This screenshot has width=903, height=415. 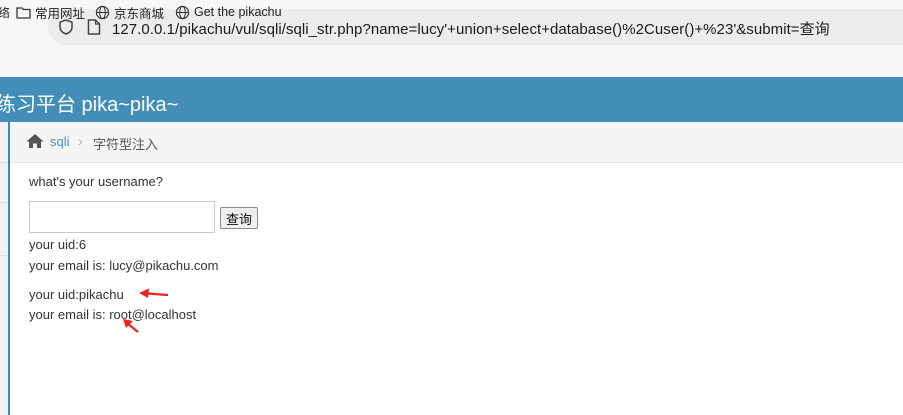 I want to click on result-email: your email is: lucy@pikachu.com, so click(x=124, y=265).